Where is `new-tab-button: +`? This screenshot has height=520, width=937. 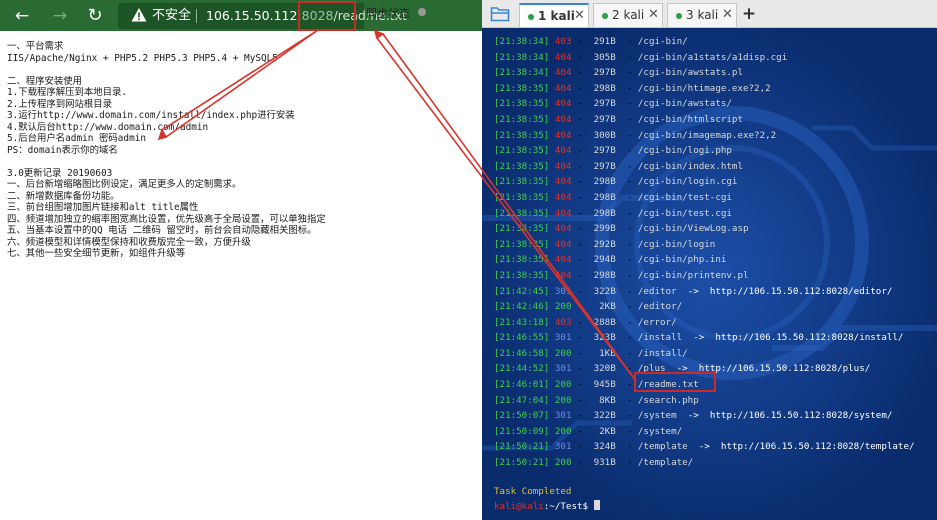 new-tab-button: + is located at coordinates (749, 14).